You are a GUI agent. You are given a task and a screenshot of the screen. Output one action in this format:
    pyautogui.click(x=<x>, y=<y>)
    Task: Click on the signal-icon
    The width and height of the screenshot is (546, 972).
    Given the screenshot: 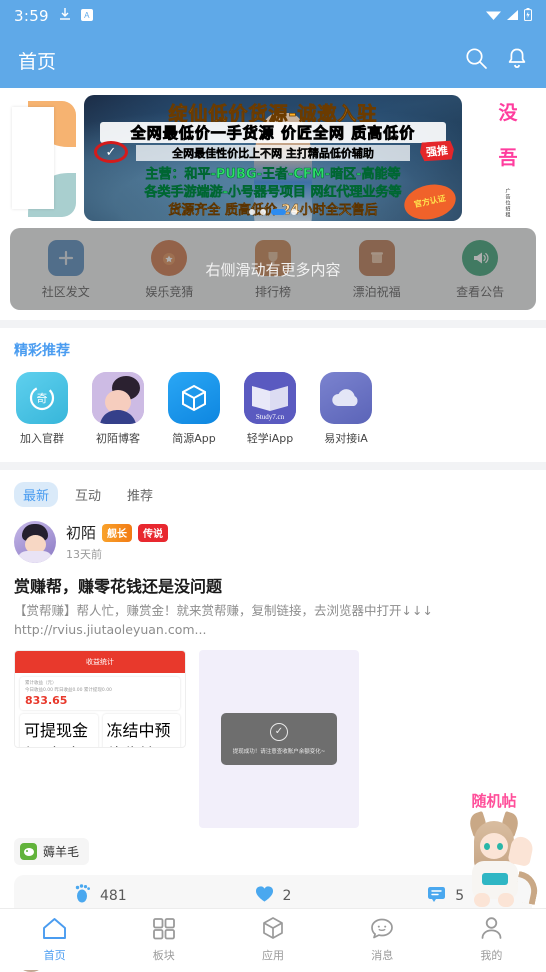 What is the action you would take?
    pyautogui.click(x=512, y=16)
    